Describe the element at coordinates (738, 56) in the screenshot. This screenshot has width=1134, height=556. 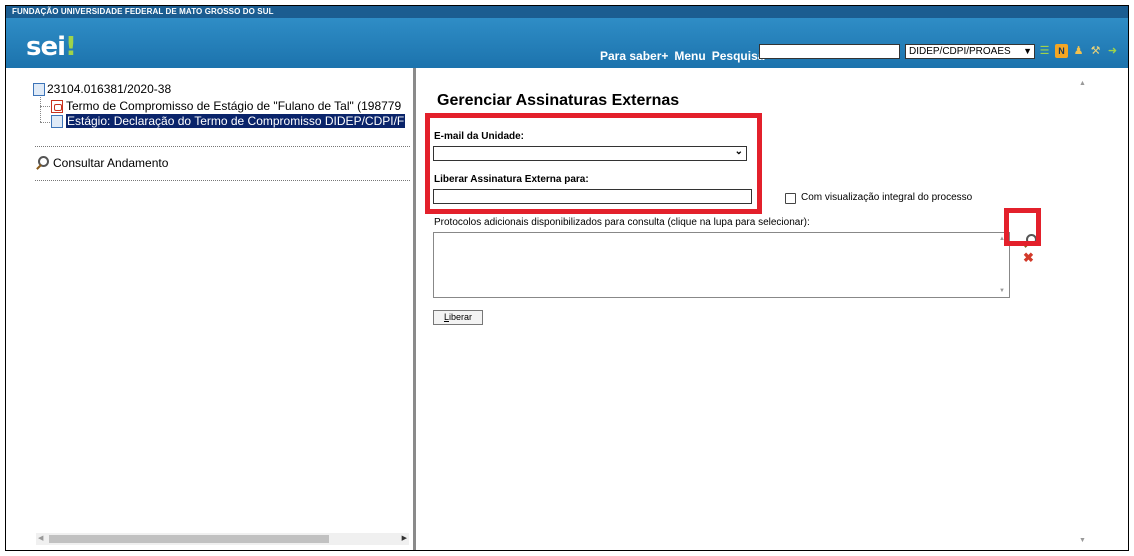
I see `link-pesquisa: Pesquisa` at that location.